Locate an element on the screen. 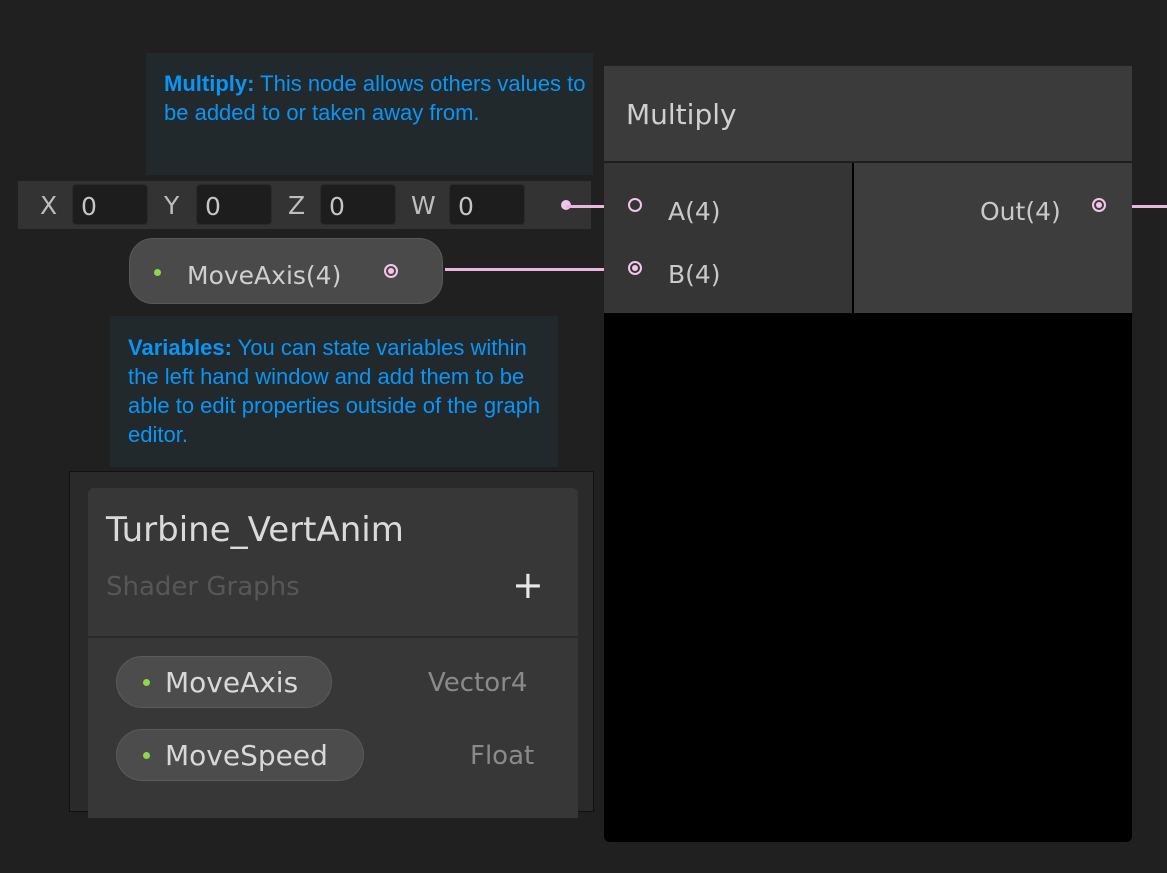  blackboard-header: Turbine_VertAnim Shader Graphs + is located at coordinates (333, 563).